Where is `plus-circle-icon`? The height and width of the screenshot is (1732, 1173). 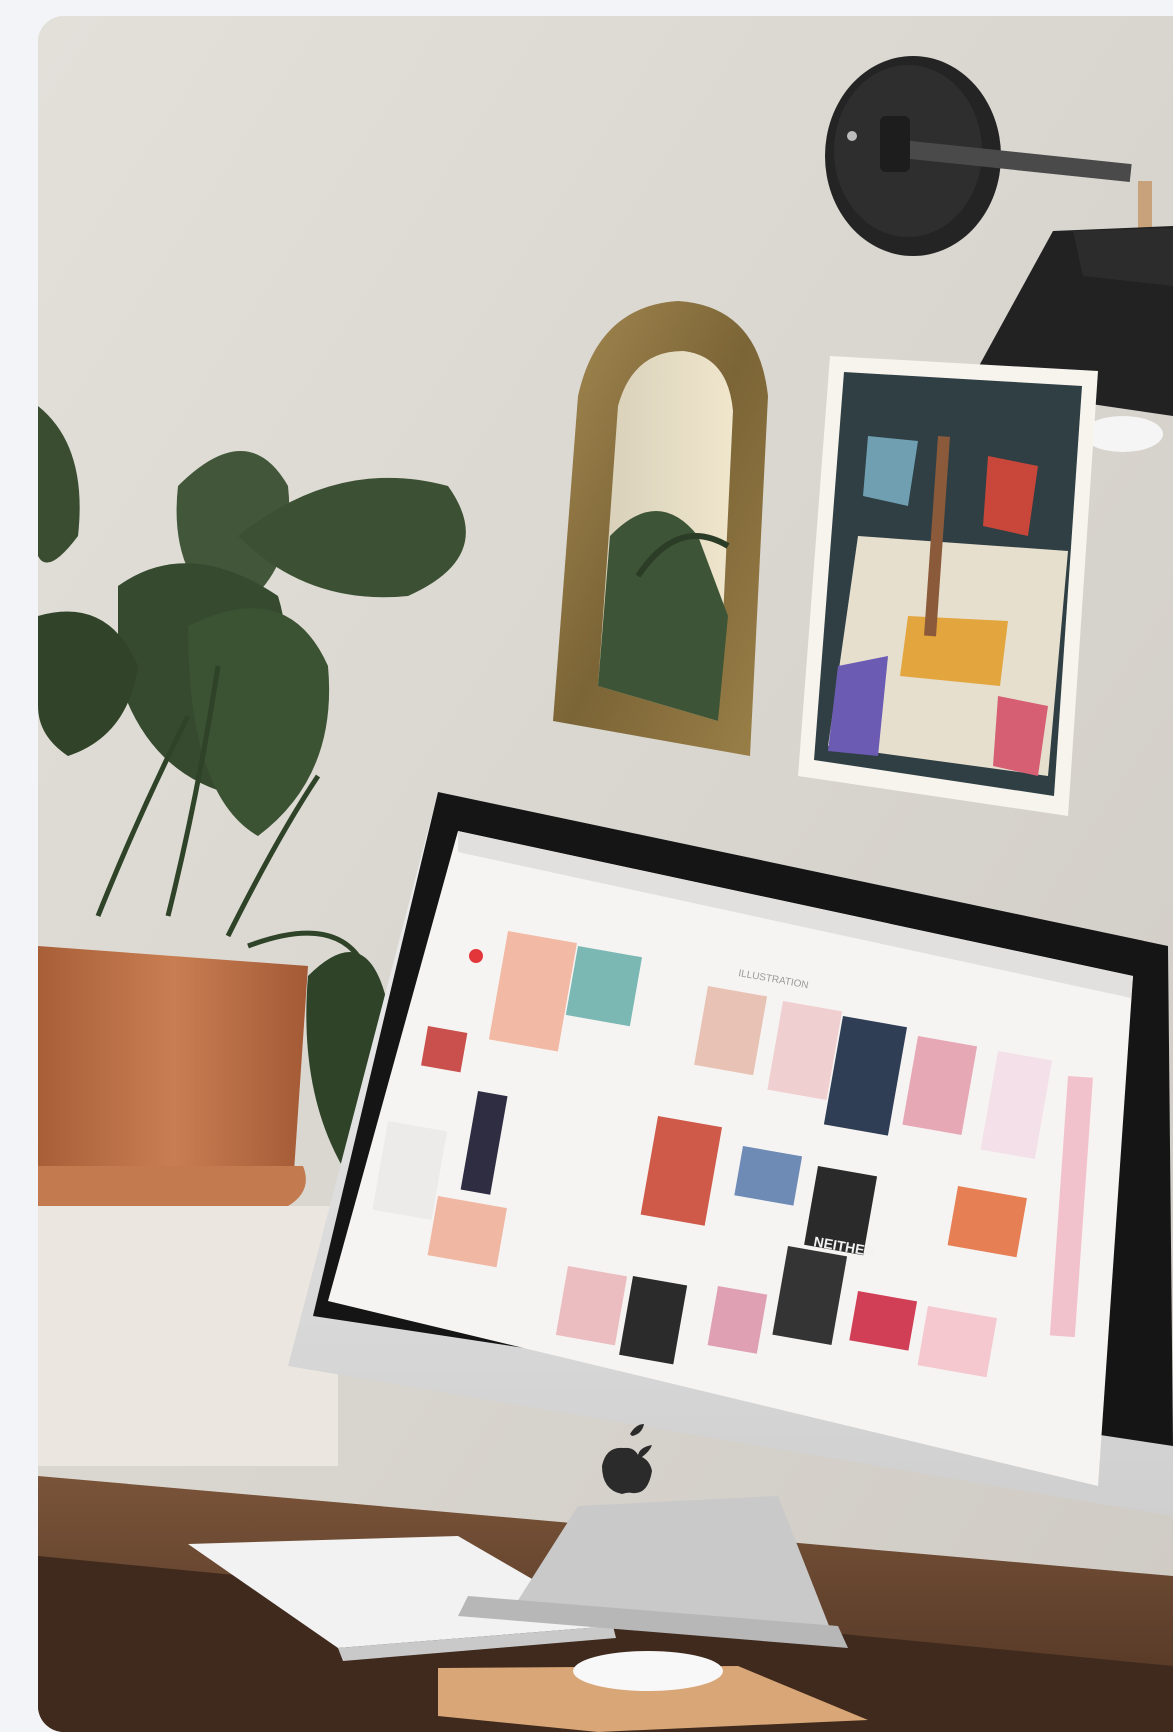
plus-circle-icon is located at coordinates (476, 956).